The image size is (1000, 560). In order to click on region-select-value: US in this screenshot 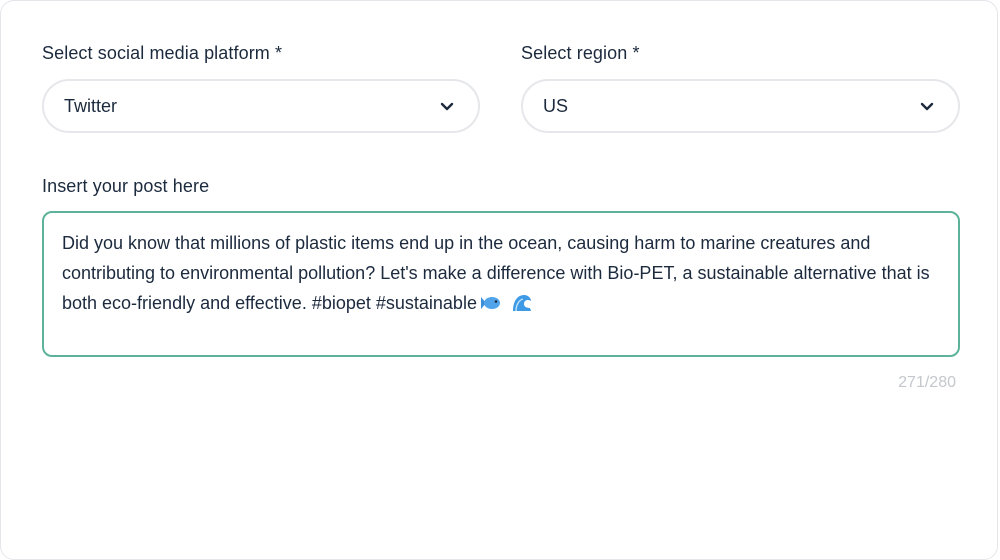, I will do `click(556, 106)`.